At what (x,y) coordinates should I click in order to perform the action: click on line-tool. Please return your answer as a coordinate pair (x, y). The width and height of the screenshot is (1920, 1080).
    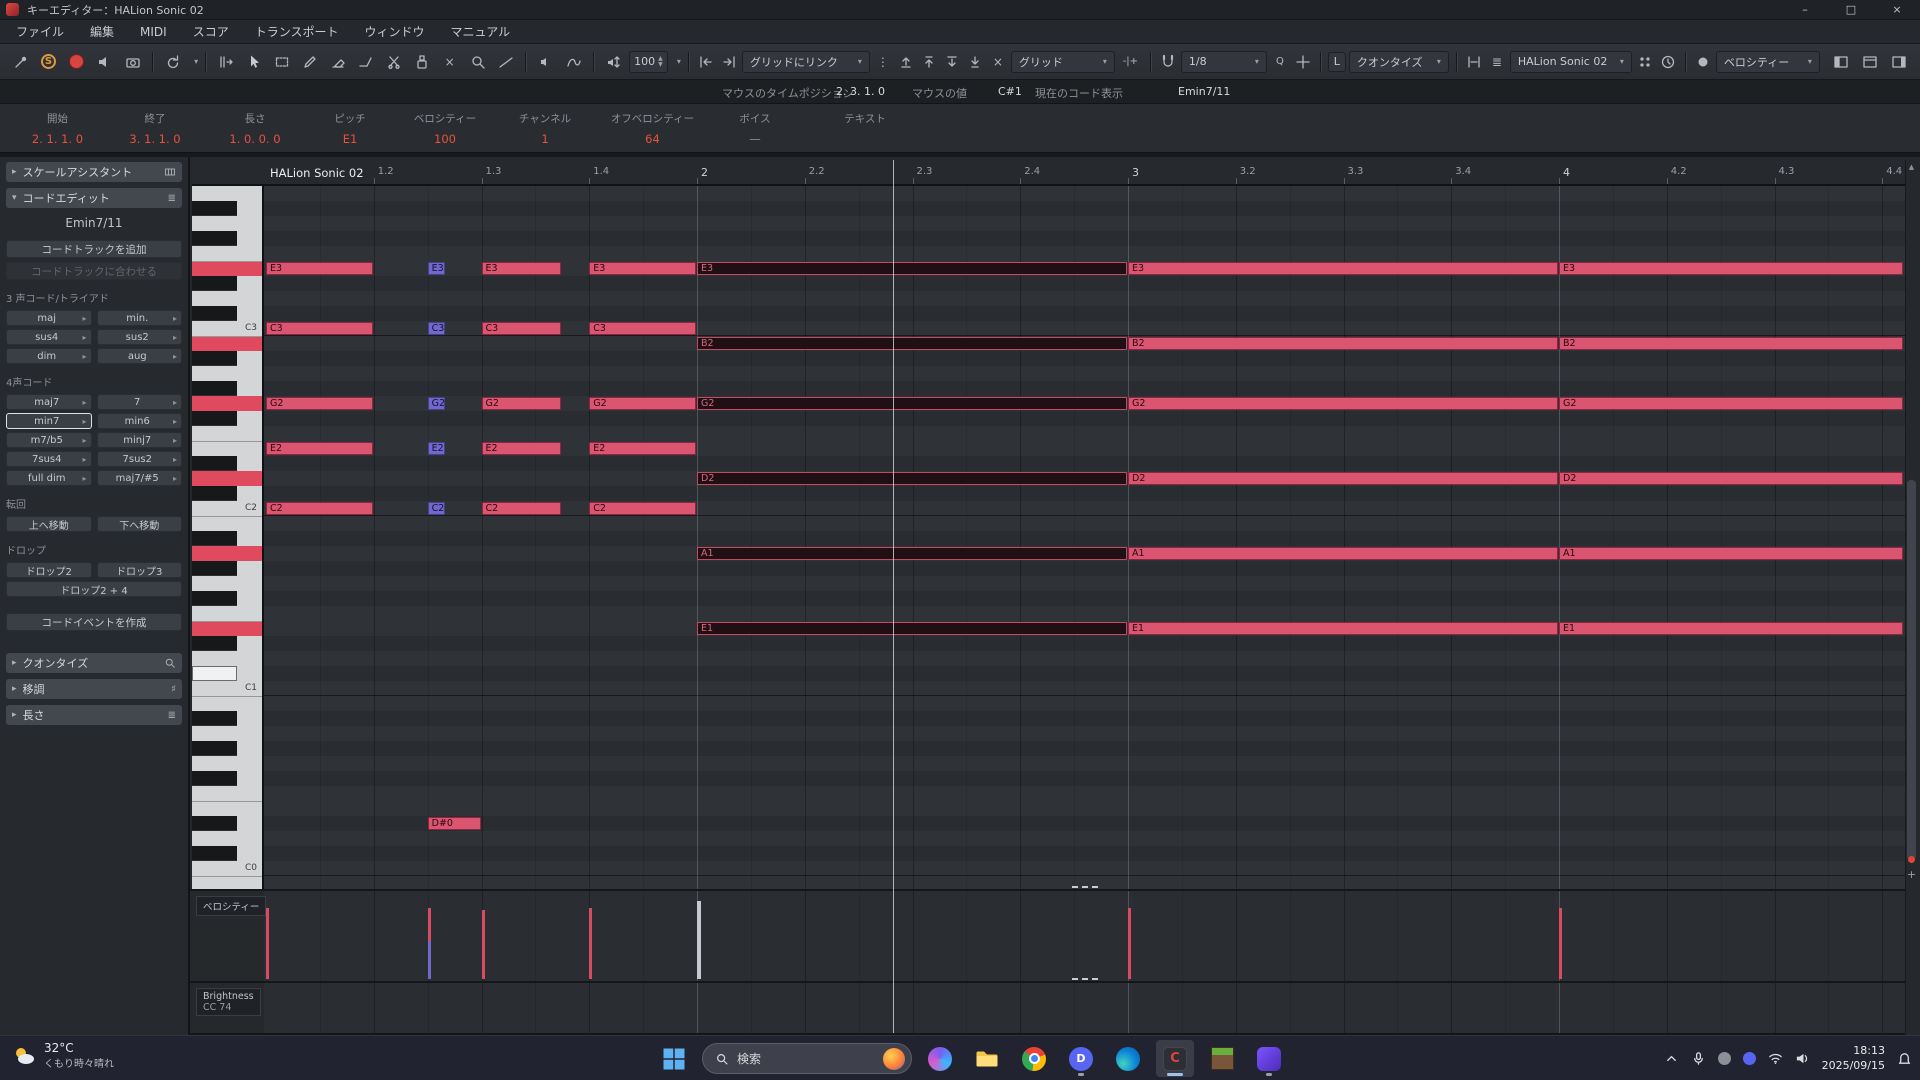
    Looking at the image, I should click on (505, 62).